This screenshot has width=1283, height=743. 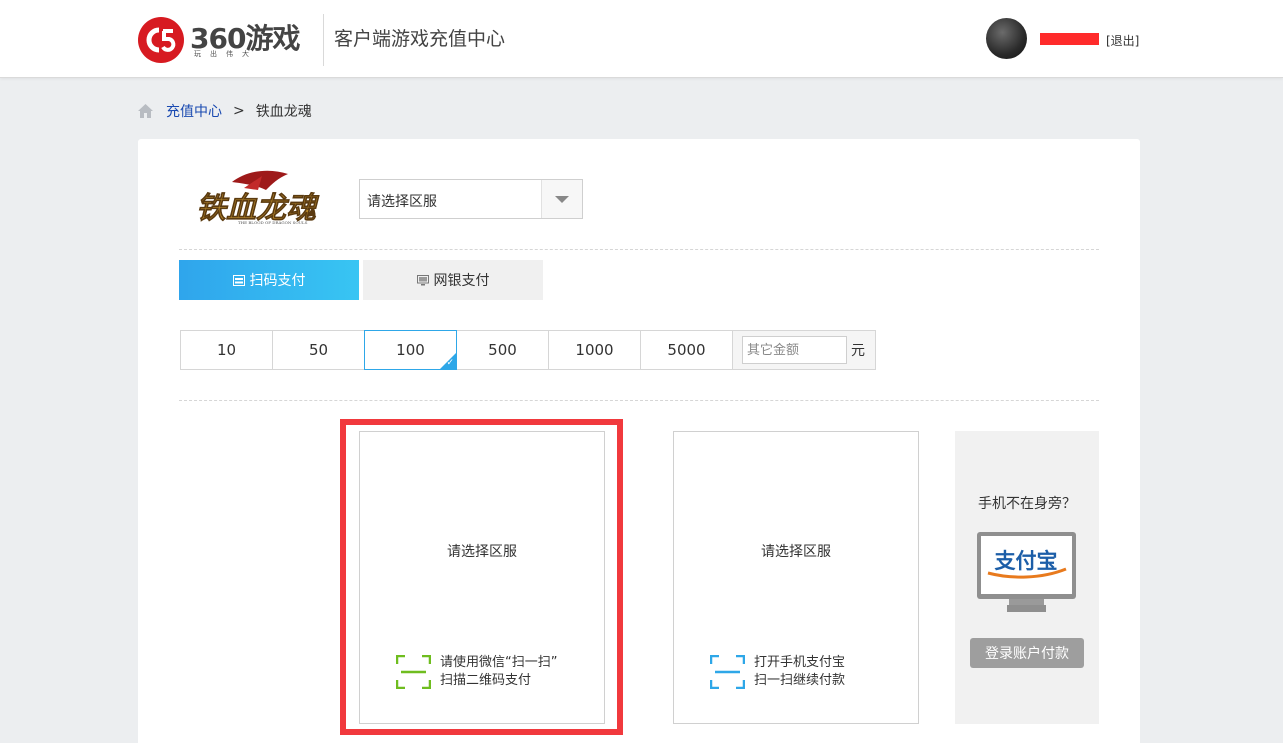 What do you see at coordinates (402, 202) in the screenshot?
I see `server-select-value: 请选择区服` at bounding box center [402, 202].